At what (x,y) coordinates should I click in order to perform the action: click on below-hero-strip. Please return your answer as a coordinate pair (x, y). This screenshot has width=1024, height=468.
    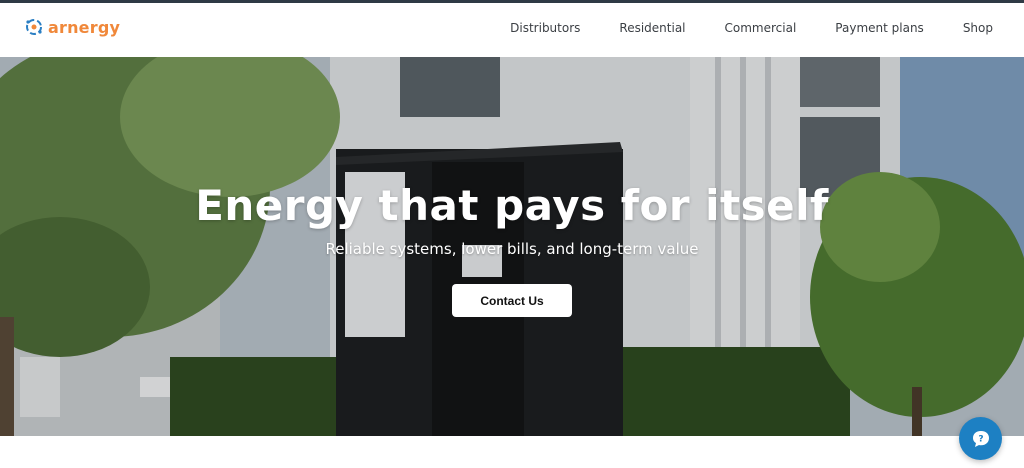
    Looking at the image, I should click on (512, 452).